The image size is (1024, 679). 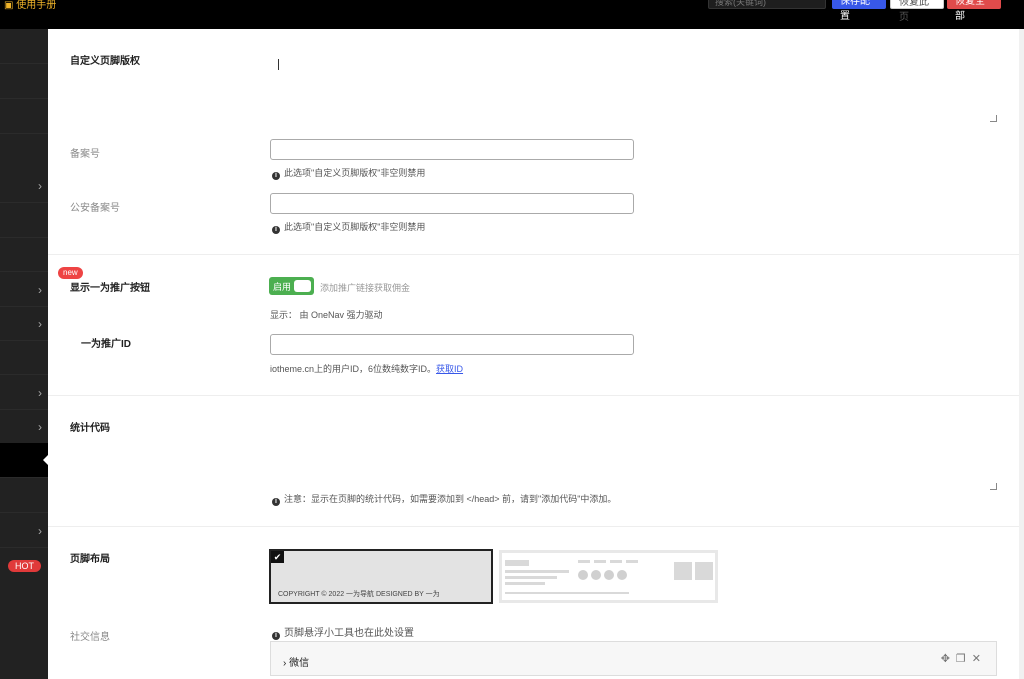 What do you see at coordinates (70, 273) in the screenshot?
I see `new-badge: new` at bounding box center [70, 273].